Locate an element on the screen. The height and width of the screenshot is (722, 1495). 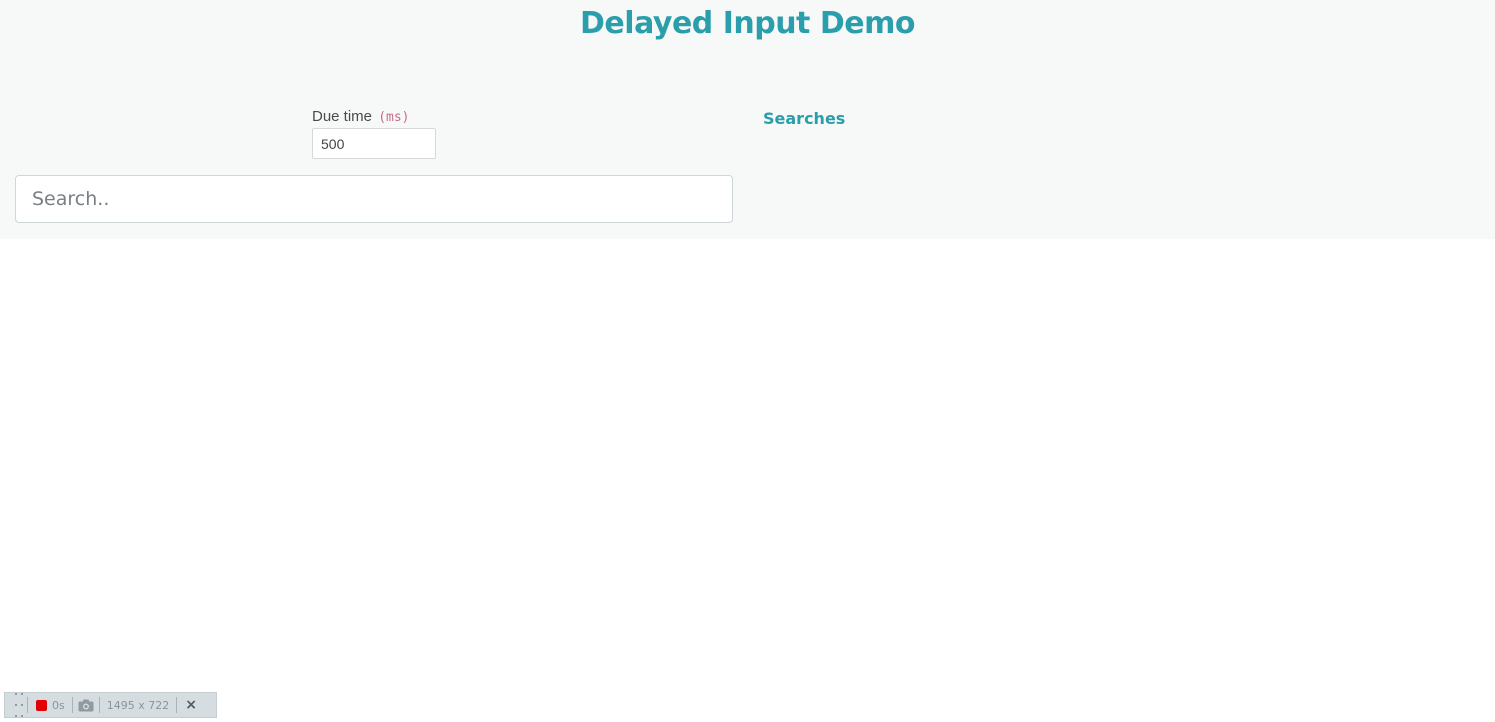
capture-dimensions: 1495 x 722 is located at coordinates (138, 705).